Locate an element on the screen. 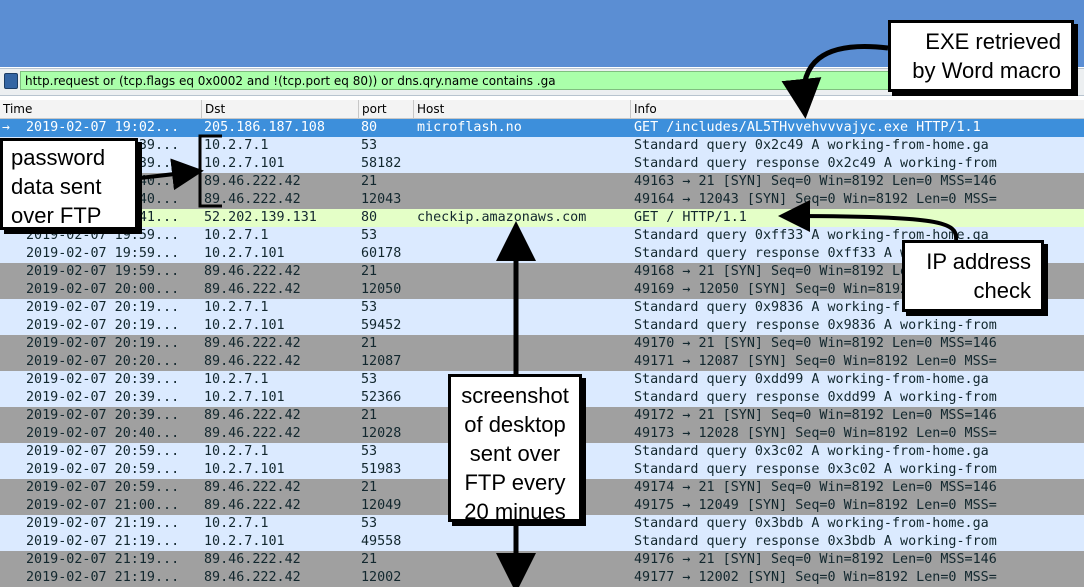 This screenshot has width=1084, height=587. arrow-exe is located at coordinates (835, 81).